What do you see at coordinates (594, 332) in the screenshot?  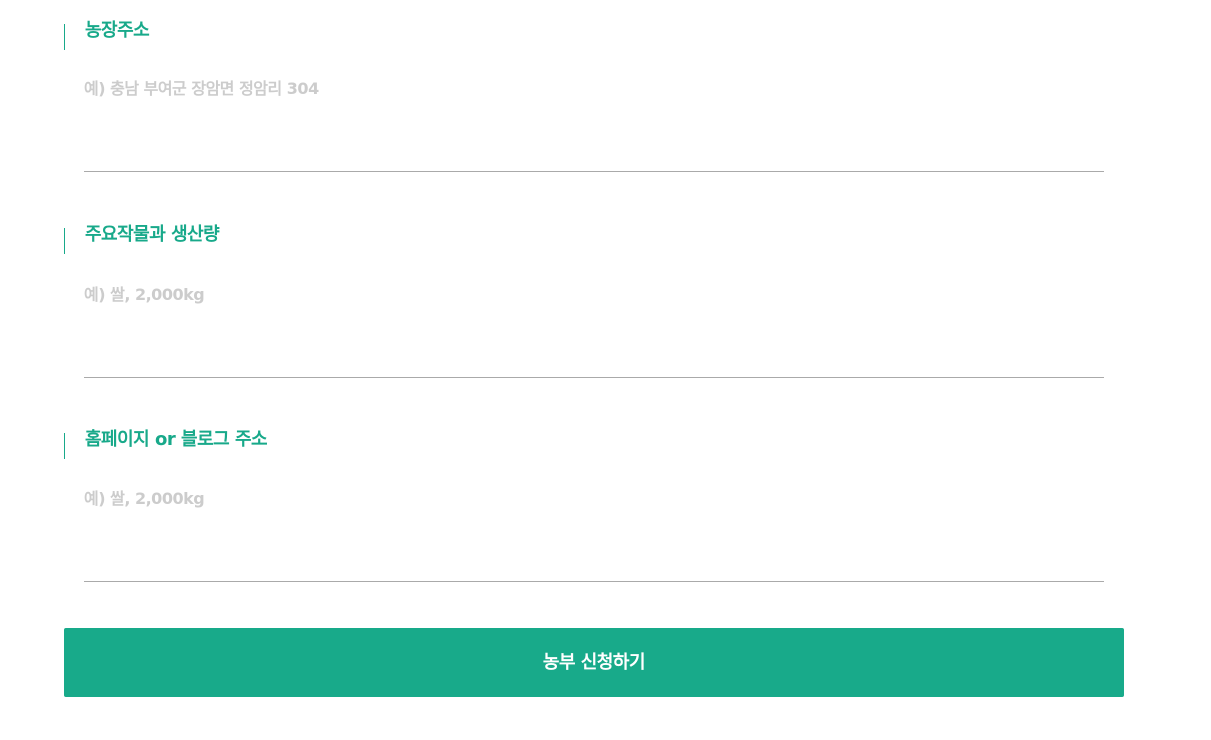 I see `main-crops-input` at bounding box center [594, 332].